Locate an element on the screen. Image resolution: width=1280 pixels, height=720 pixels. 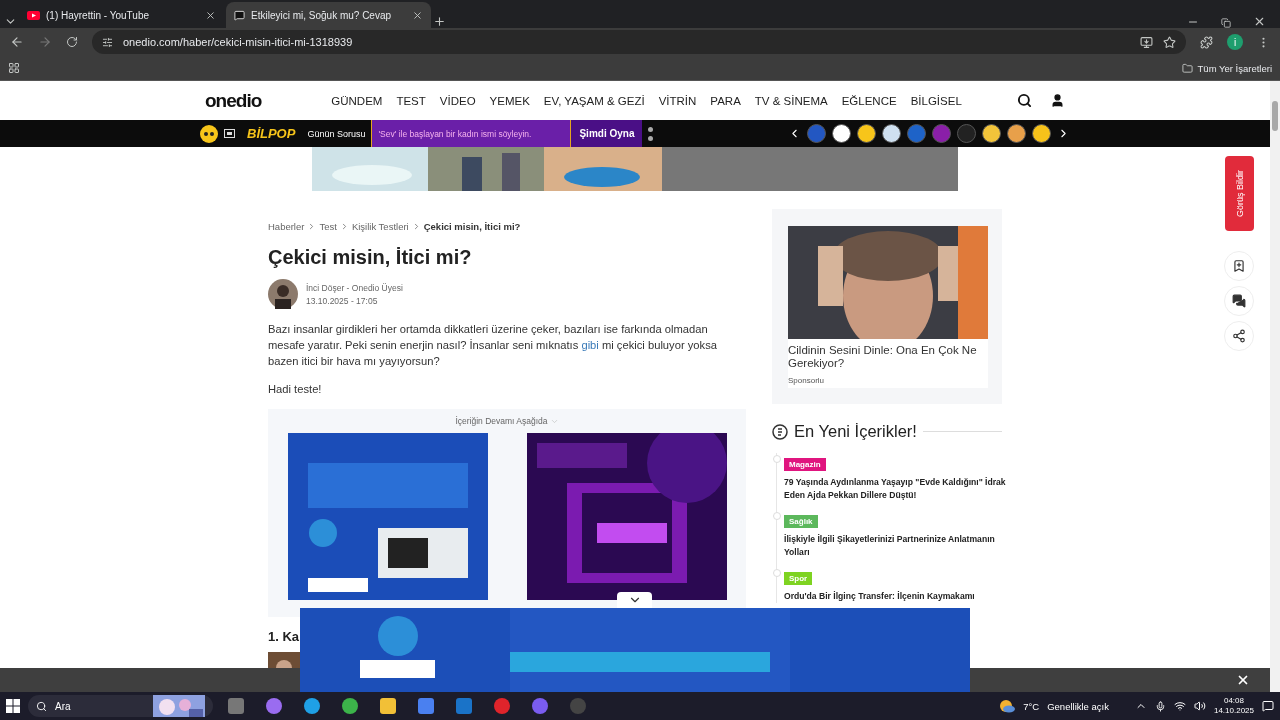
nav-link: PARA is located at coordinates (725, 100).